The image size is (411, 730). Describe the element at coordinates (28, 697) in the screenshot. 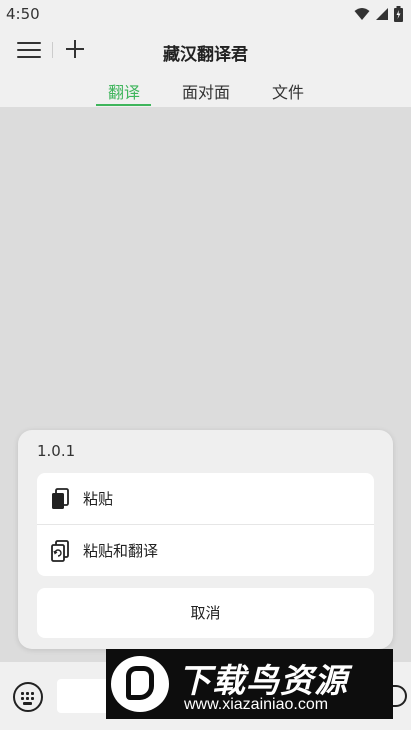

I see `keyboard-icon` at that location.